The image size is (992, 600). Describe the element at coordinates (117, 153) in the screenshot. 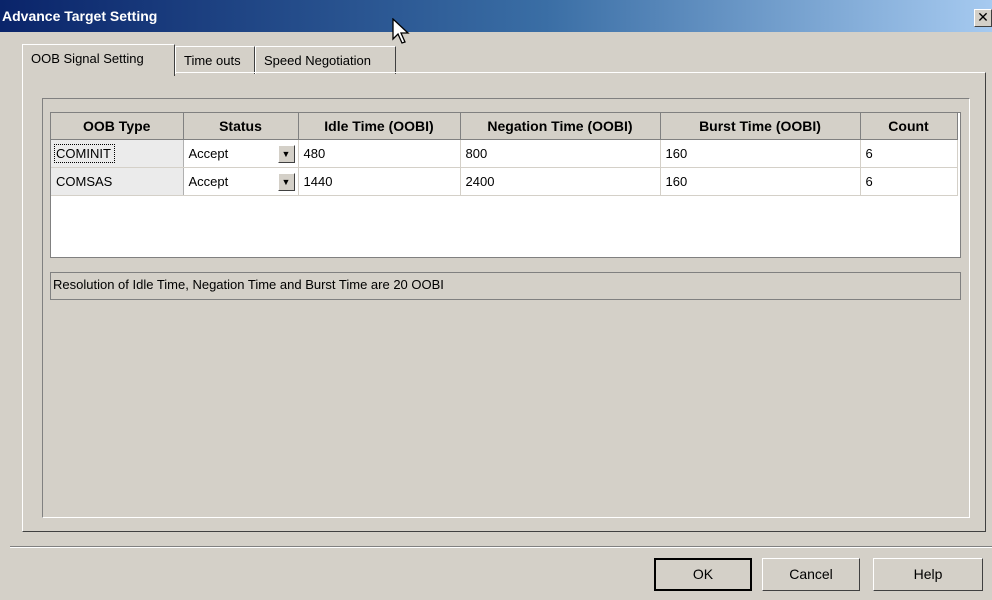

I see `cell-oob-type: COMINIT` at that location.